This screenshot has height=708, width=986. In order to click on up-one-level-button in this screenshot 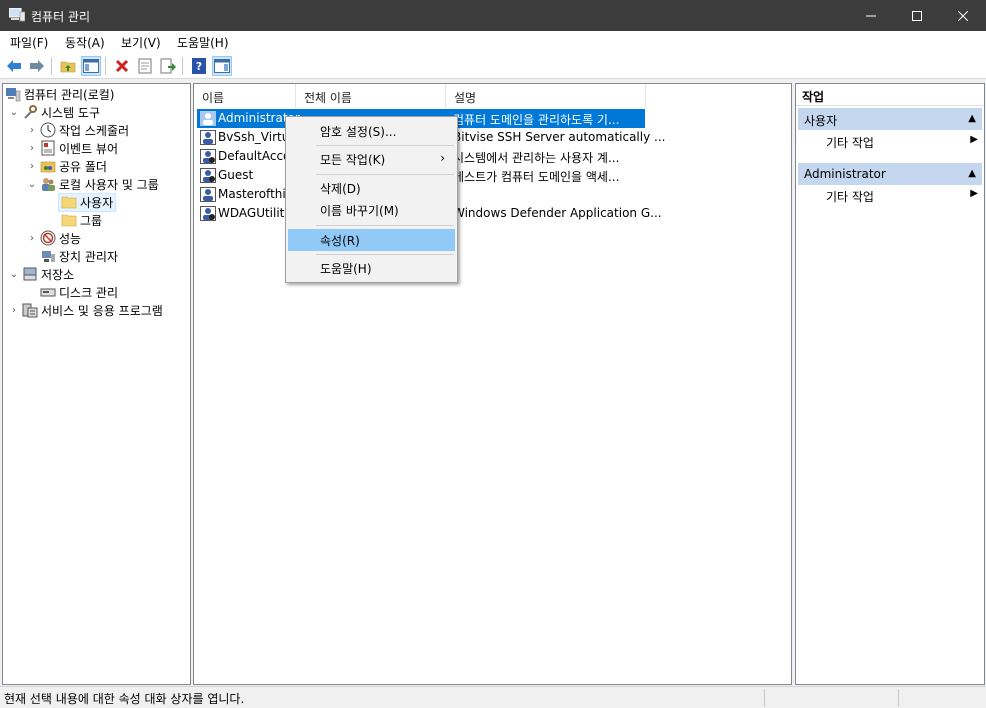, I will do `click(68, 66)`.